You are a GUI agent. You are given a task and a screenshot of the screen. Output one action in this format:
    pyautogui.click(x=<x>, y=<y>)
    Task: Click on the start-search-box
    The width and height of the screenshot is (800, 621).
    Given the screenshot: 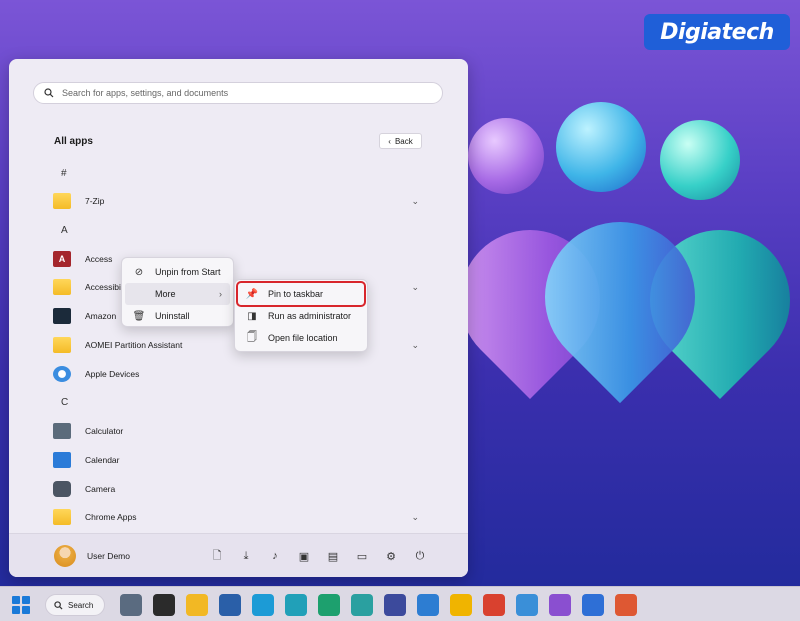 What is the action you would take?
    pyautogui.click(x=238, y=93)
    